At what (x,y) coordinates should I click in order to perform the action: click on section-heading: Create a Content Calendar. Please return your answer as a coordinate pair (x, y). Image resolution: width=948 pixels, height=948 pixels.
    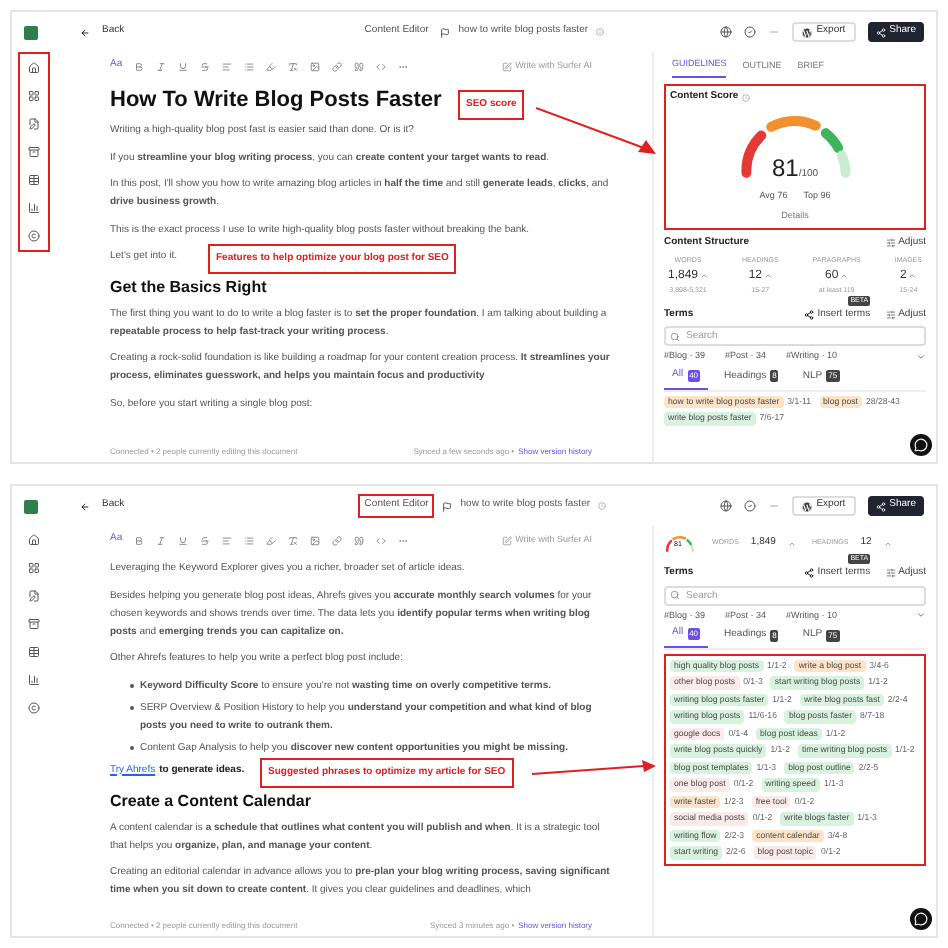
    Looking at the image, I should click on (210, 800).